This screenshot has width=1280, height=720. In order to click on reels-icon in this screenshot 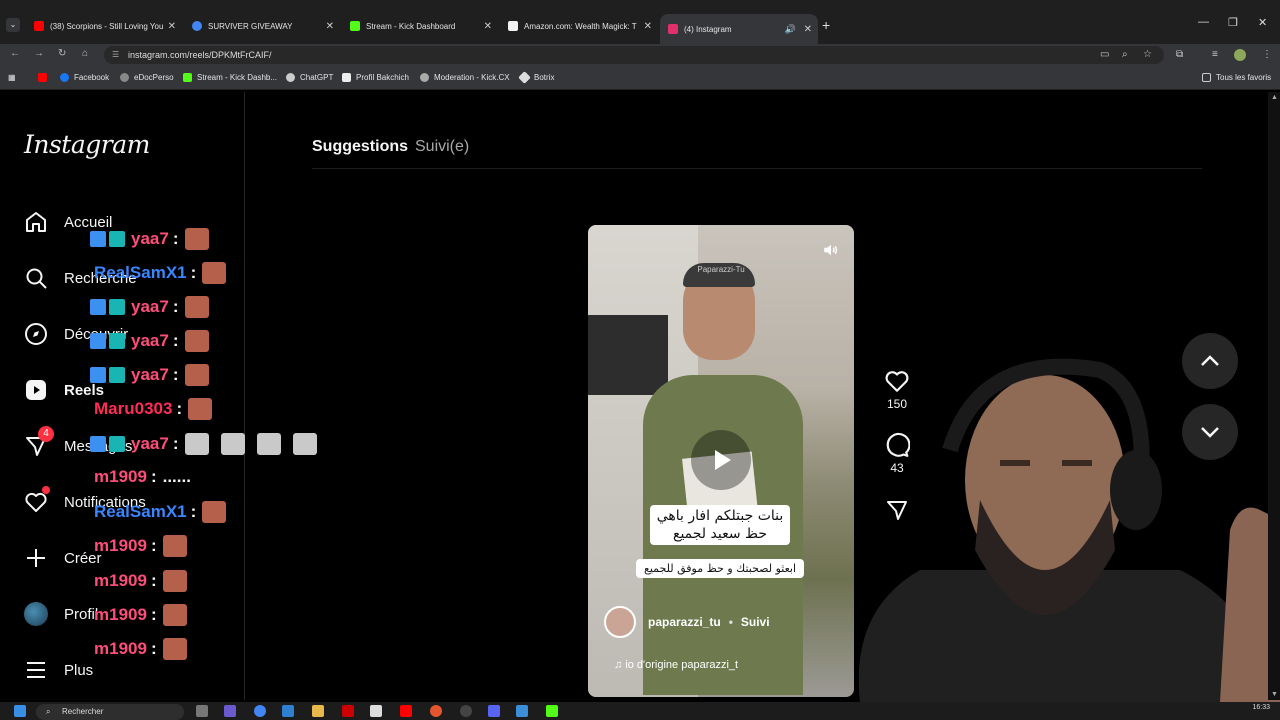, I will do `click(36, 390)`.